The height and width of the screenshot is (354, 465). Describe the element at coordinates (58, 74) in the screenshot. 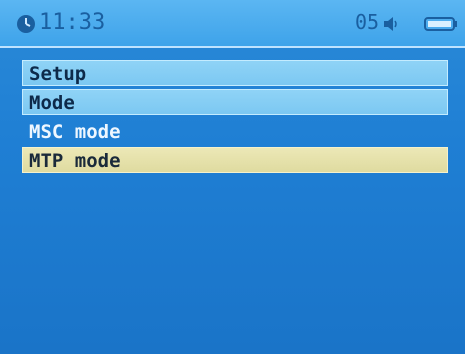

I see `menu-item-label: Setup` at that location.